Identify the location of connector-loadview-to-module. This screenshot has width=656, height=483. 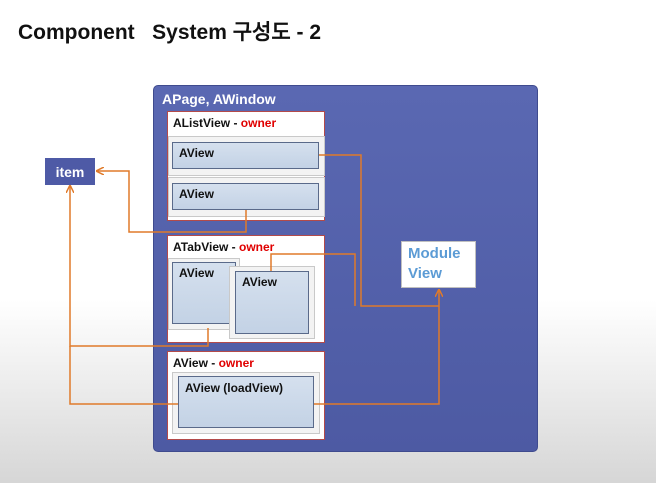
(376, 347).